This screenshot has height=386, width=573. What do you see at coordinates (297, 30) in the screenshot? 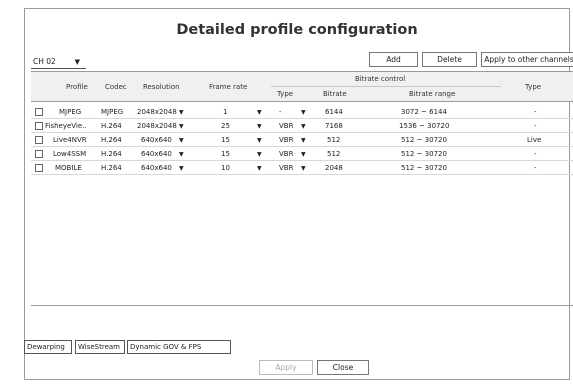
I see `dialog-title: Detailed profile configuration` at bounding box center [297, 30].